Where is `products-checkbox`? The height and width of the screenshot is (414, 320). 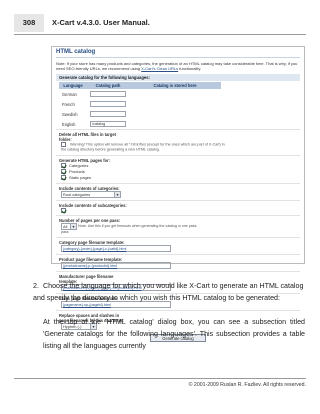 products-checkbox is located at coordinates (63, 172).